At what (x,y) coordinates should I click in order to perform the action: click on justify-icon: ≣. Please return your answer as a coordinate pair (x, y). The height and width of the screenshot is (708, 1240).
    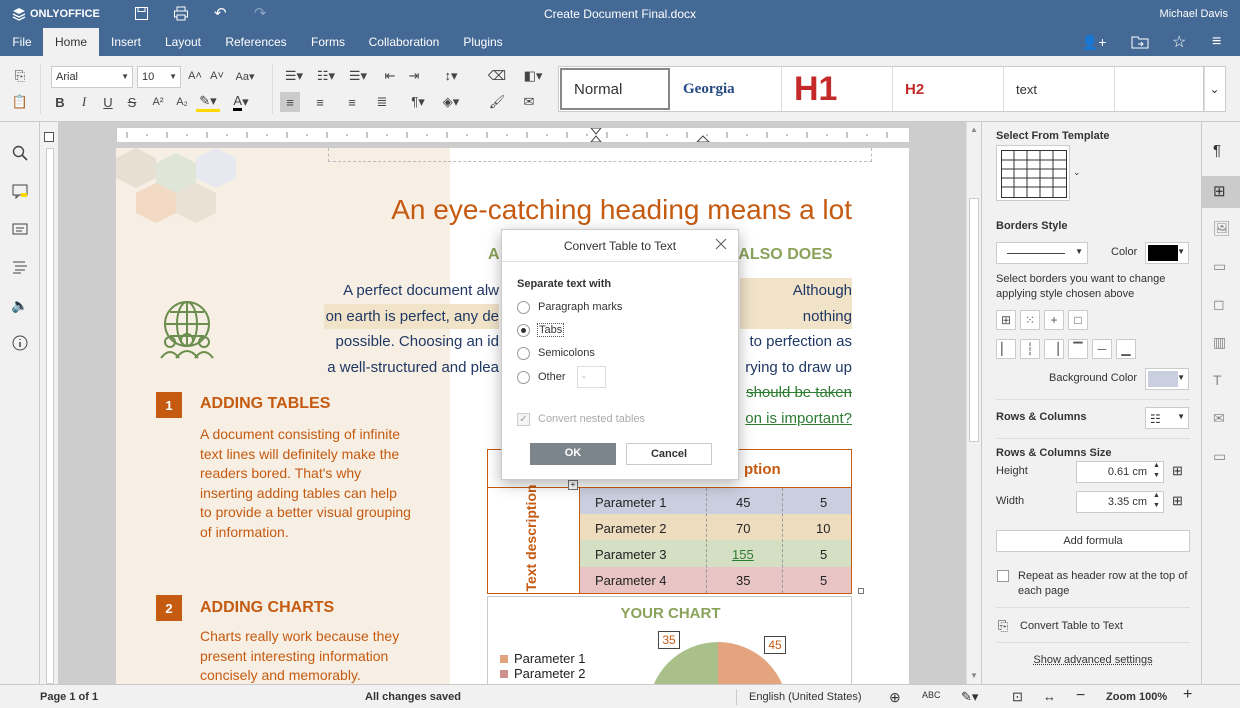
    Looking at the image, I should click on (382, 102).